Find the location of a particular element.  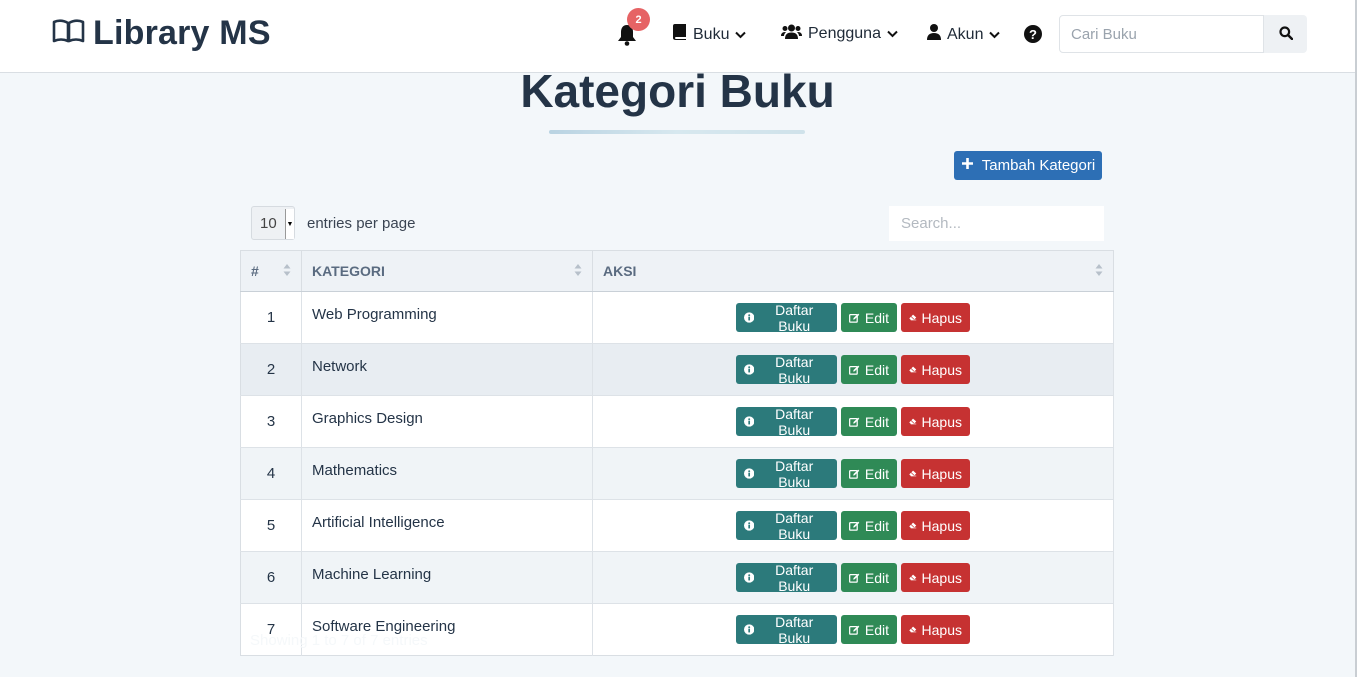

column-header-label: KATEGORI is located at coordinates (348, 271).